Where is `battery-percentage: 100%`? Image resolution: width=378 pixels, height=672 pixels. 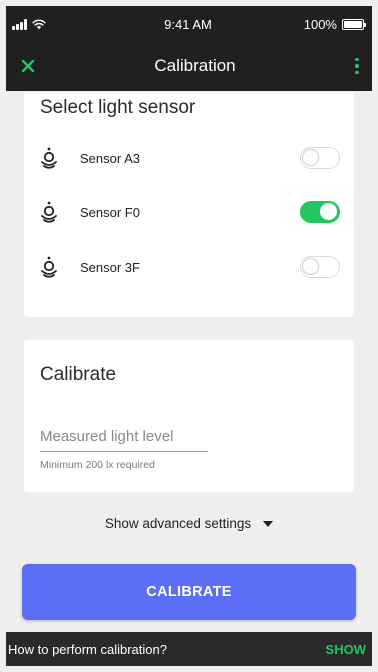 battery-percentage: 100% is located at coordinates (320, 24).